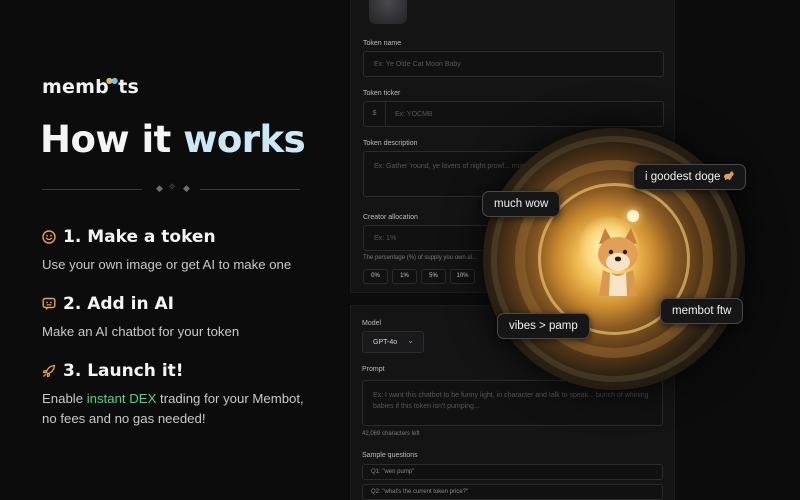 This screenshot has width=800, height=500. Describe the element at coordinates (512, 492) in the screenshot. I see `sample-question-input: Q2: "what's the current token price?"` at that location.